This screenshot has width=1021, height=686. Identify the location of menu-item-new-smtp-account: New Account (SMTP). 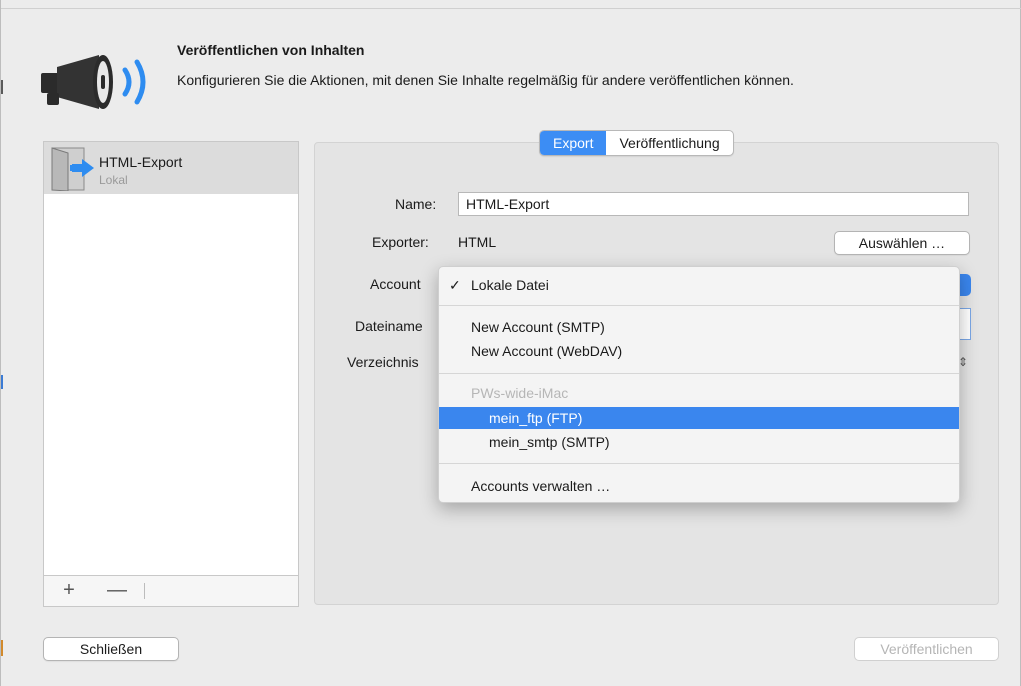
(699, 327).